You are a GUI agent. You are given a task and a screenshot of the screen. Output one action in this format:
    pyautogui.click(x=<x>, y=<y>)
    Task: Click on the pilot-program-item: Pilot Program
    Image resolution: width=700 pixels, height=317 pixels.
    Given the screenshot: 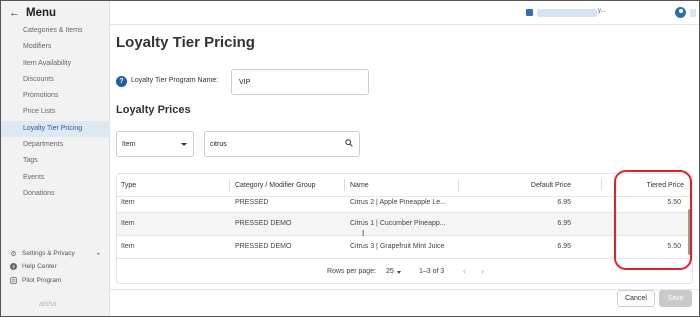 What is the action you would take?
    pyautogui.click(x=55, y=280)
    